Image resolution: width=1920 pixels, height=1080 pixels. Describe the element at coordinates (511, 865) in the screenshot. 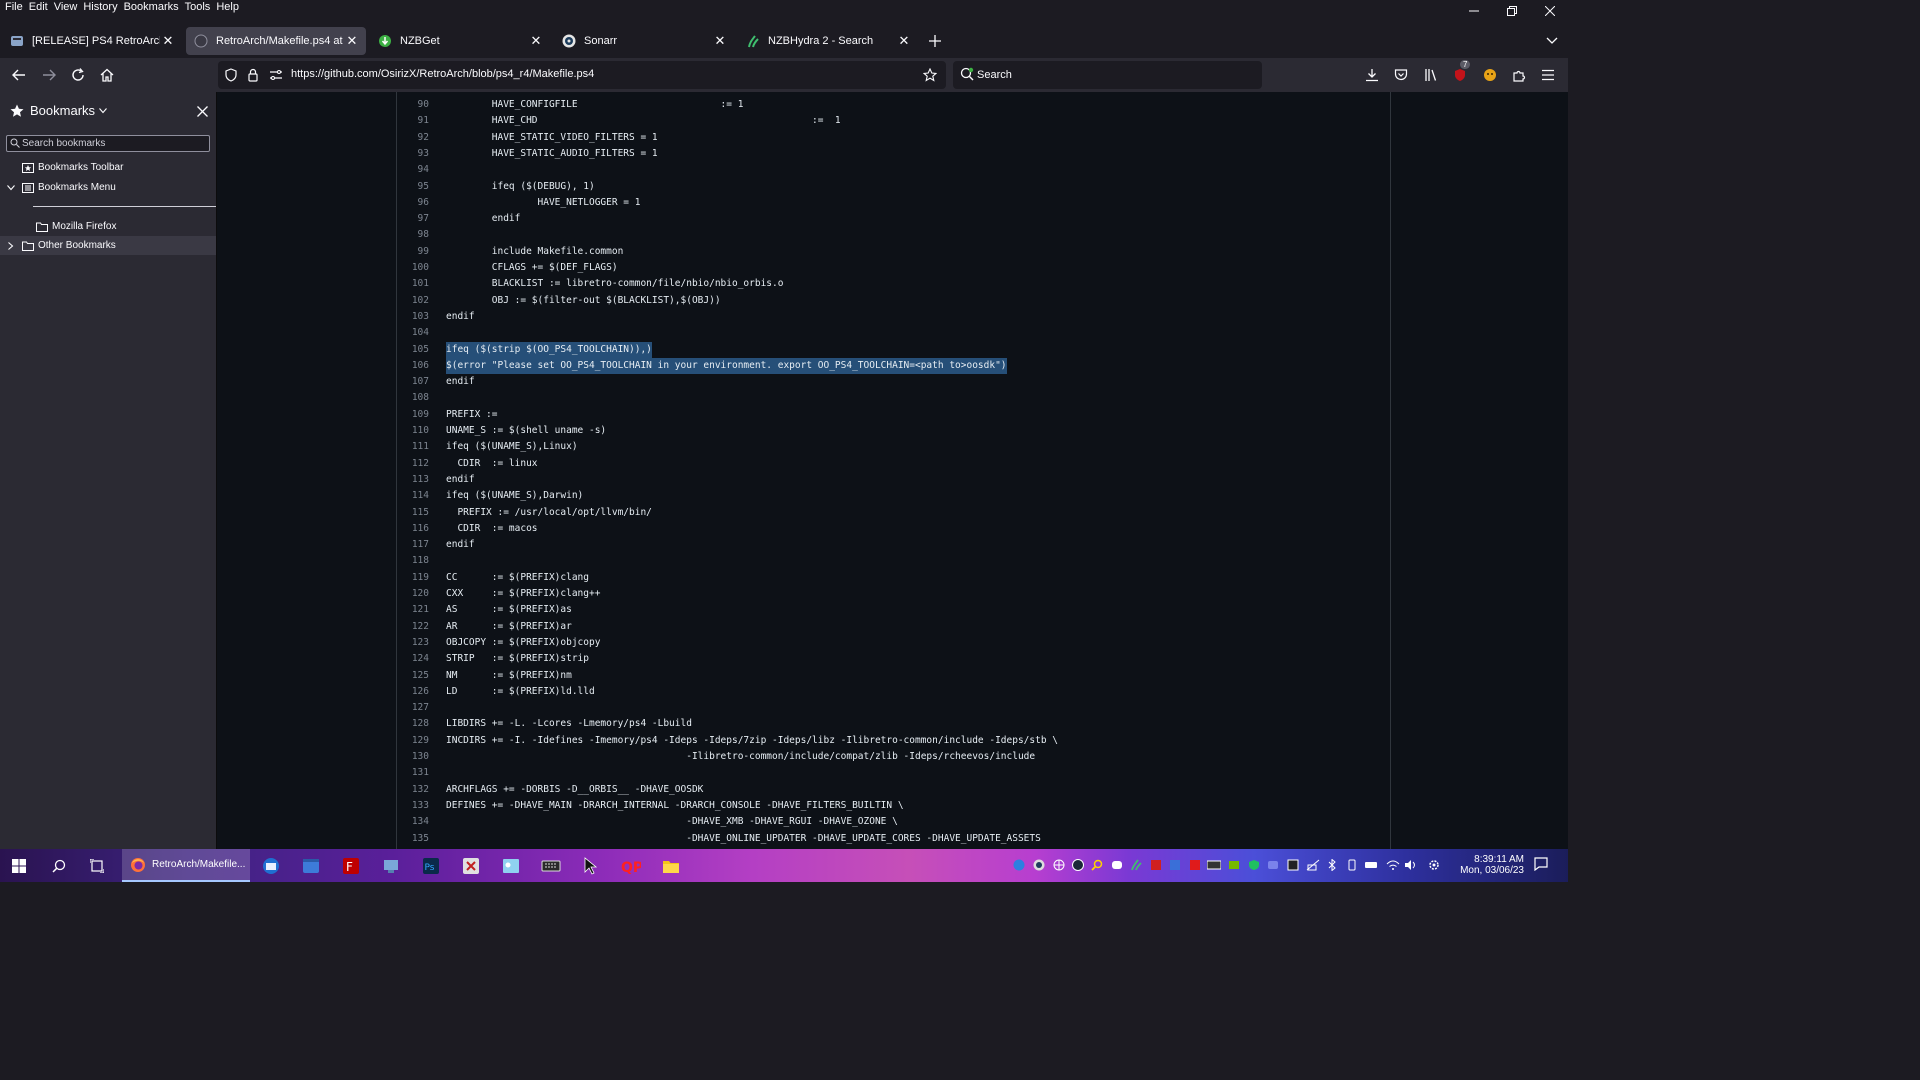

I see `taskbar-paint-app` at that location.